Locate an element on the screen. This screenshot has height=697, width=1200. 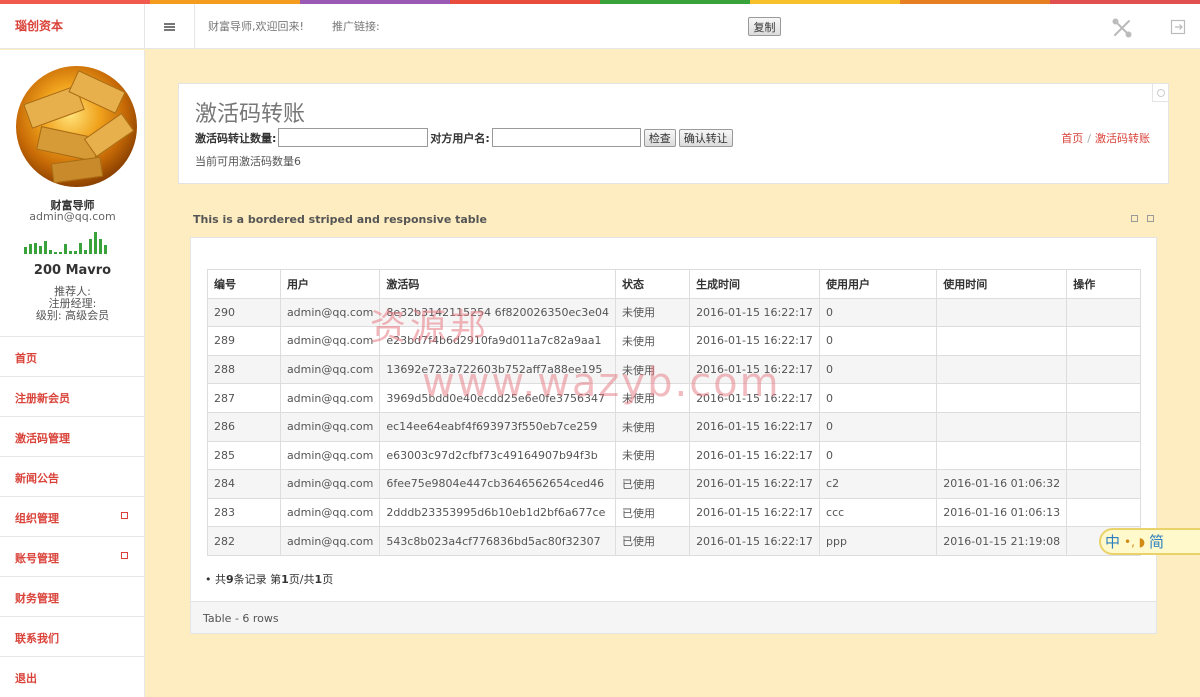
top-bar: 瑙创资本 财富导师,欢迎回来! 推广链接: 复制 is located at coordinates (600, 26).